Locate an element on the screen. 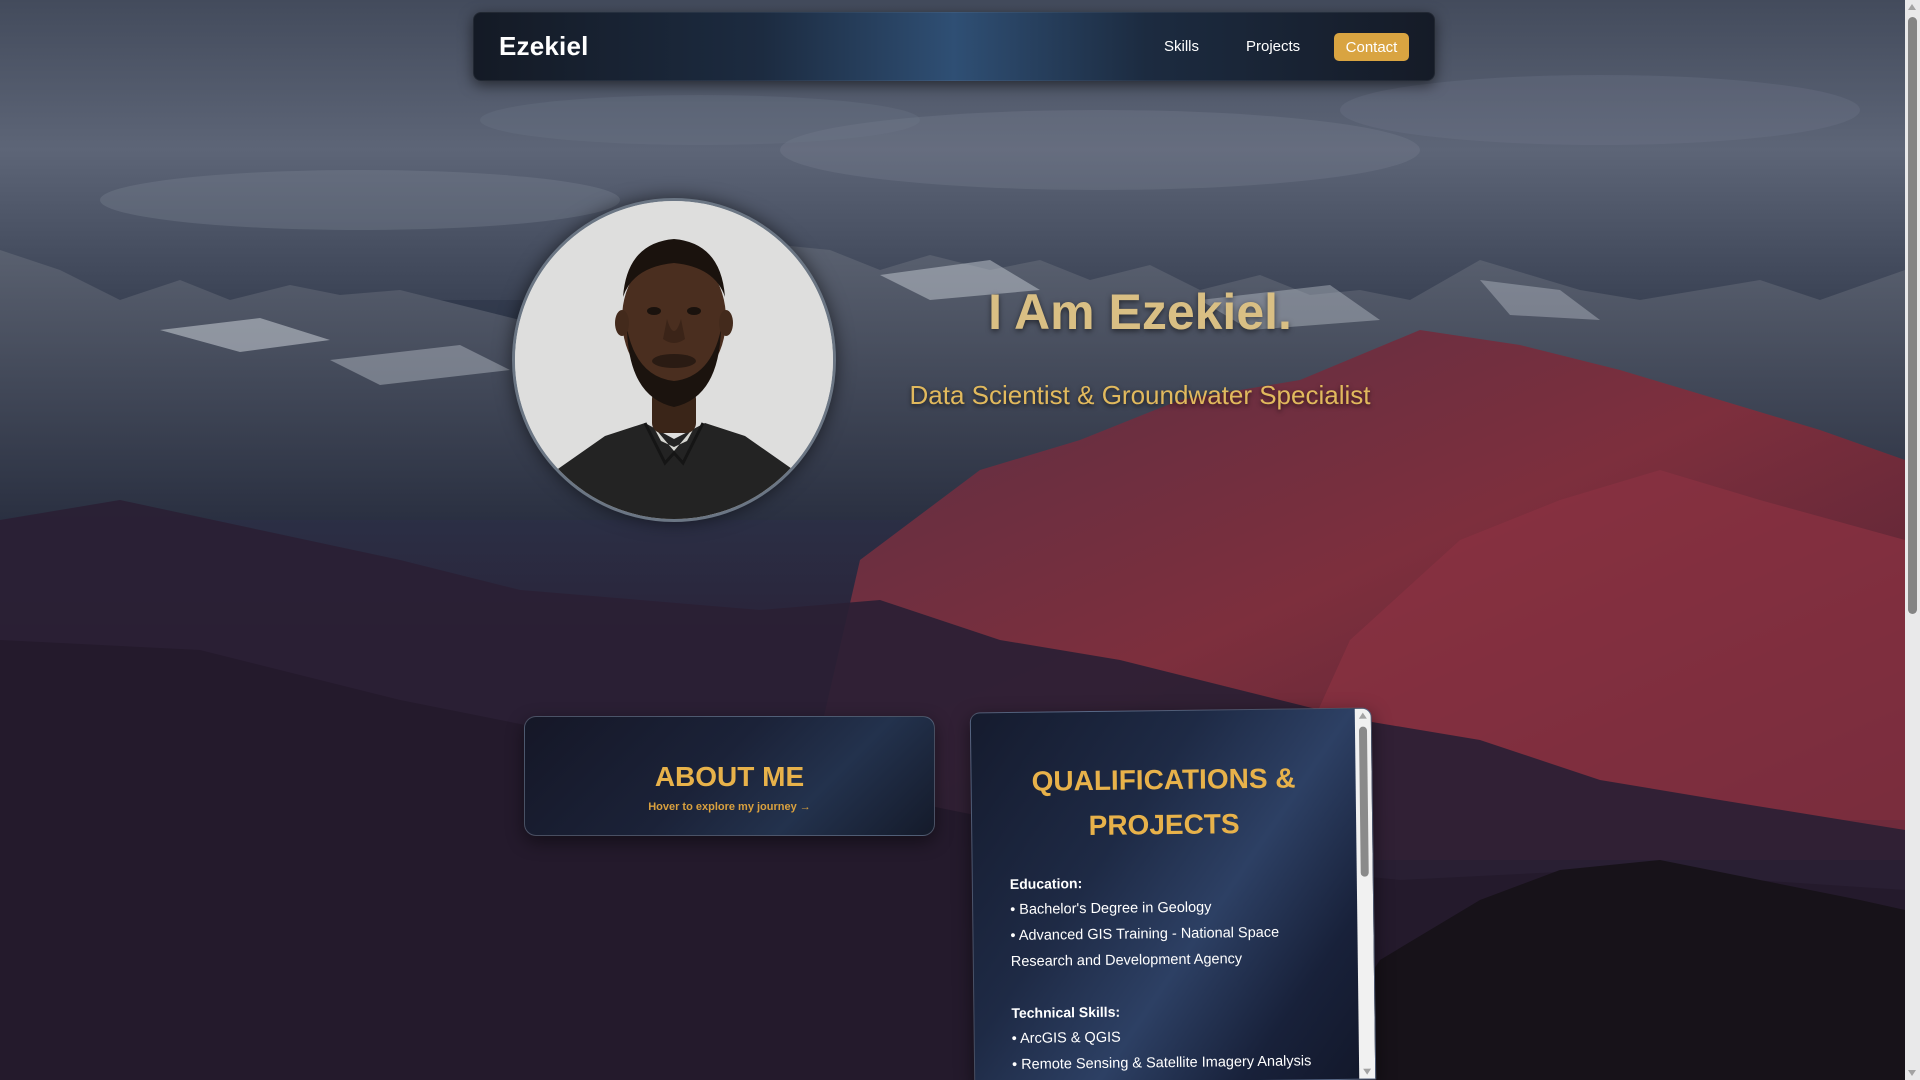 Image resolution: width=1920 pixels, height=1080 pixels. qualifications-scroll-thumb is located at coordinates (1363, 801).